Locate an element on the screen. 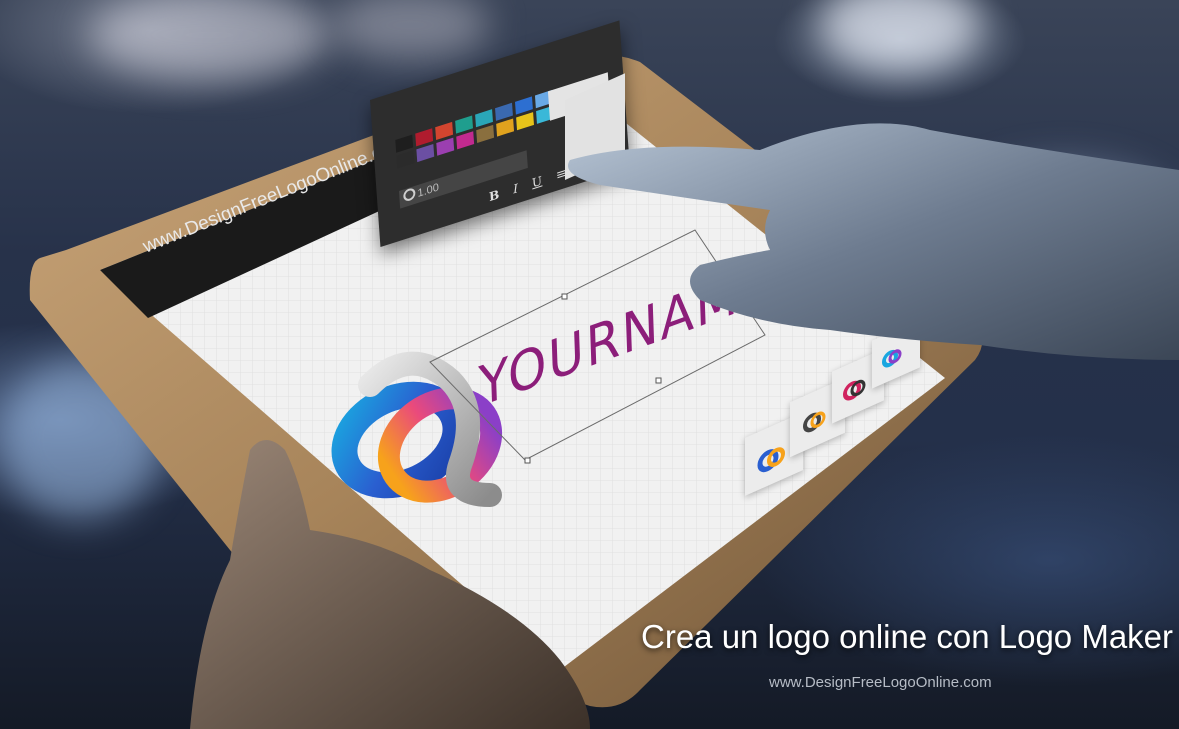 This screenshot has width=1179, height=729. promo-title: Crea un logo online con Logo Maker is located at coordinates (907, 636).